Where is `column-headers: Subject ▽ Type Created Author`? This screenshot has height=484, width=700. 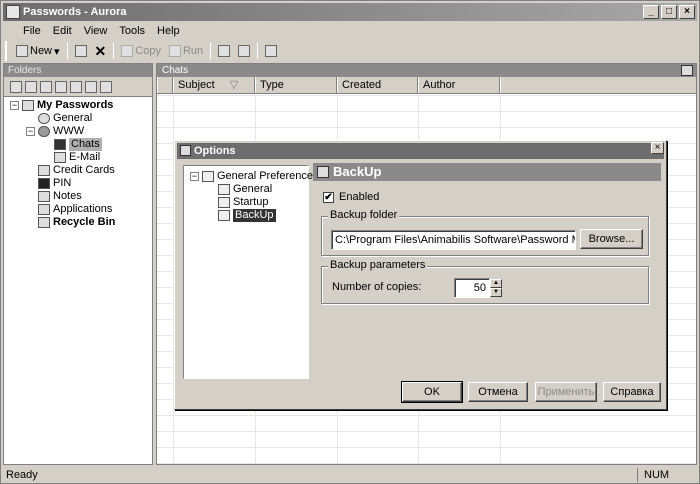
column-headers: Subject ▽ Type Created Author is located at coordinates (426, 85).